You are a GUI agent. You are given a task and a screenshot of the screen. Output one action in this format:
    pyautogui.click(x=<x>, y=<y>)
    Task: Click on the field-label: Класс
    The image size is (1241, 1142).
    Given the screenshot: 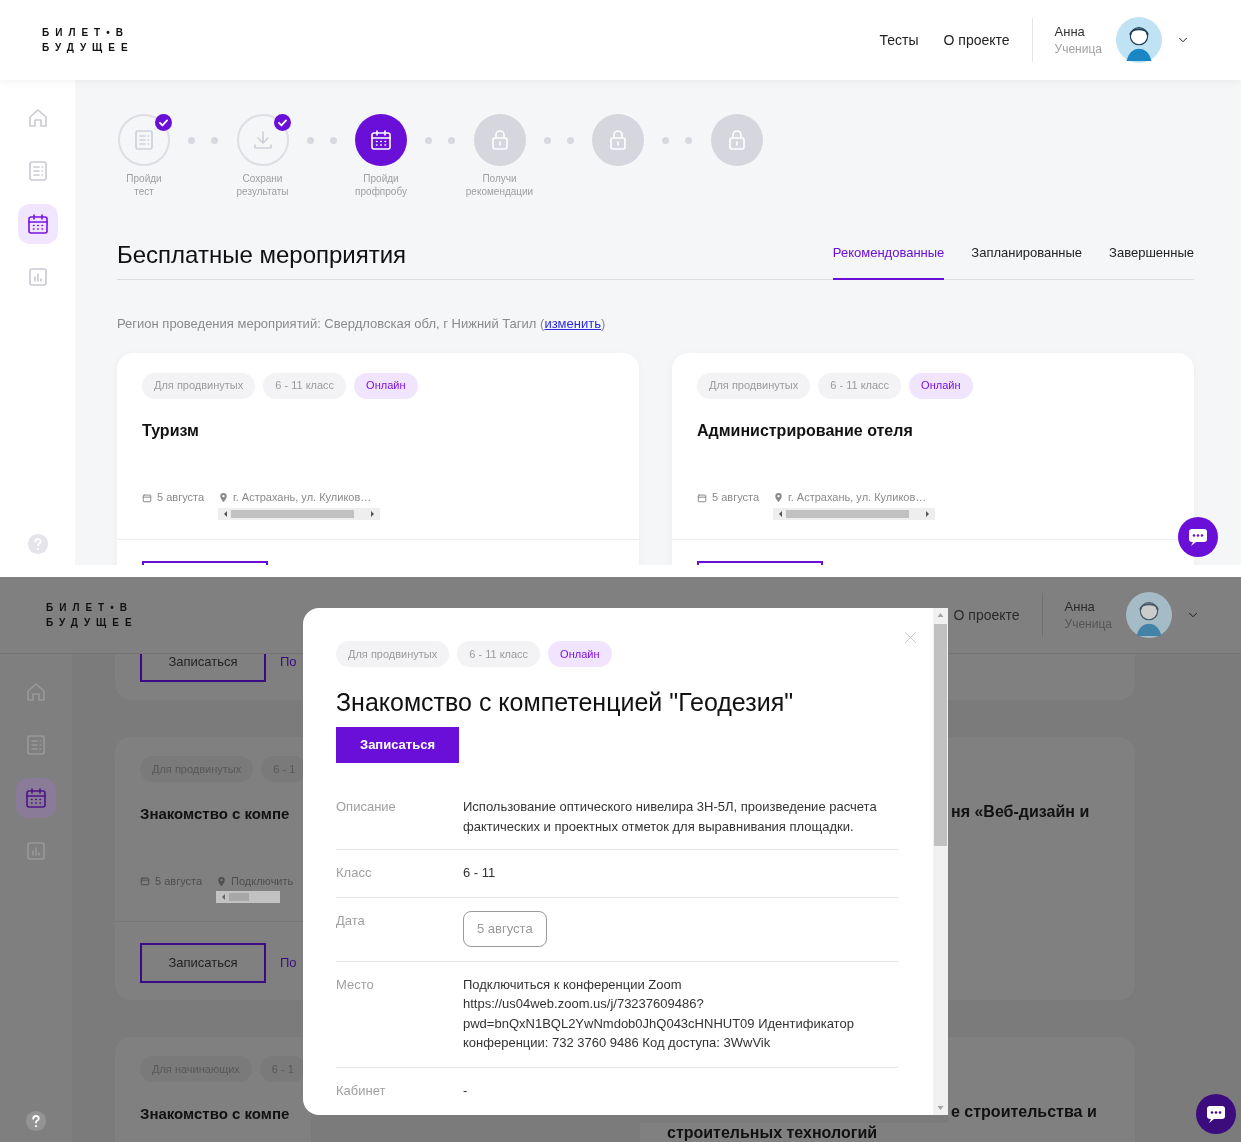 What is the action you would take?
    pyautogui.click(x=354, y=873)
    